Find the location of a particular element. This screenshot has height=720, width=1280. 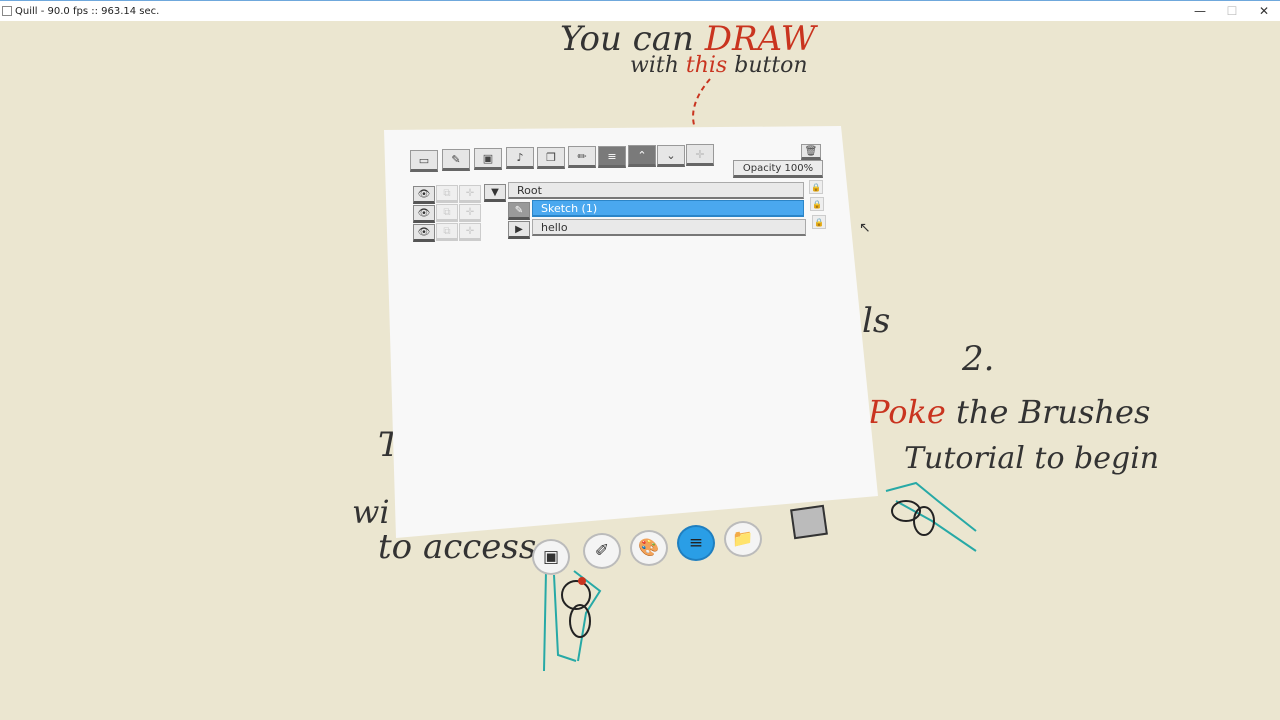

visibility-toggle-sketch: 👁 is located at coordinates (424, 214).